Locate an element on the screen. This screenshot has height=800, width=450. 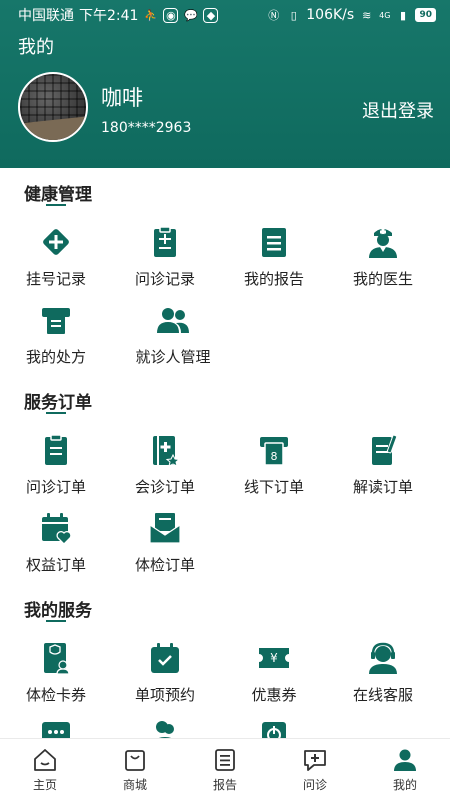
tab-mall: 商城 is located at coordinates (135, 769).